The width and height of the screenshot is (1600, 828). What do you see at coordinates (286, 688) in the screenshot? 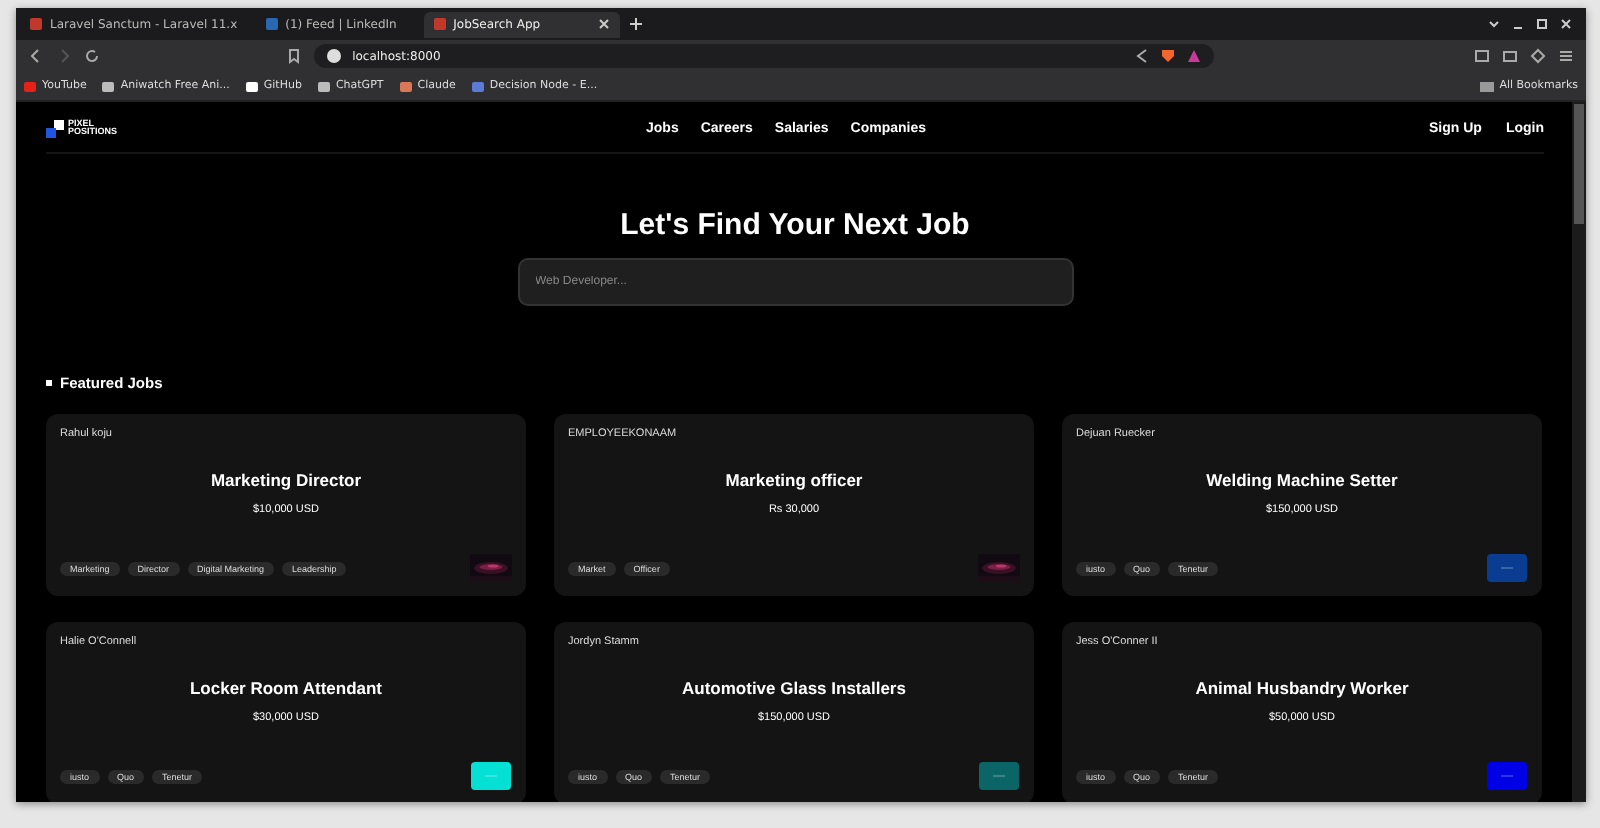
I see `job-title: Locker Room Attendant` at bounding box center [286, 688].